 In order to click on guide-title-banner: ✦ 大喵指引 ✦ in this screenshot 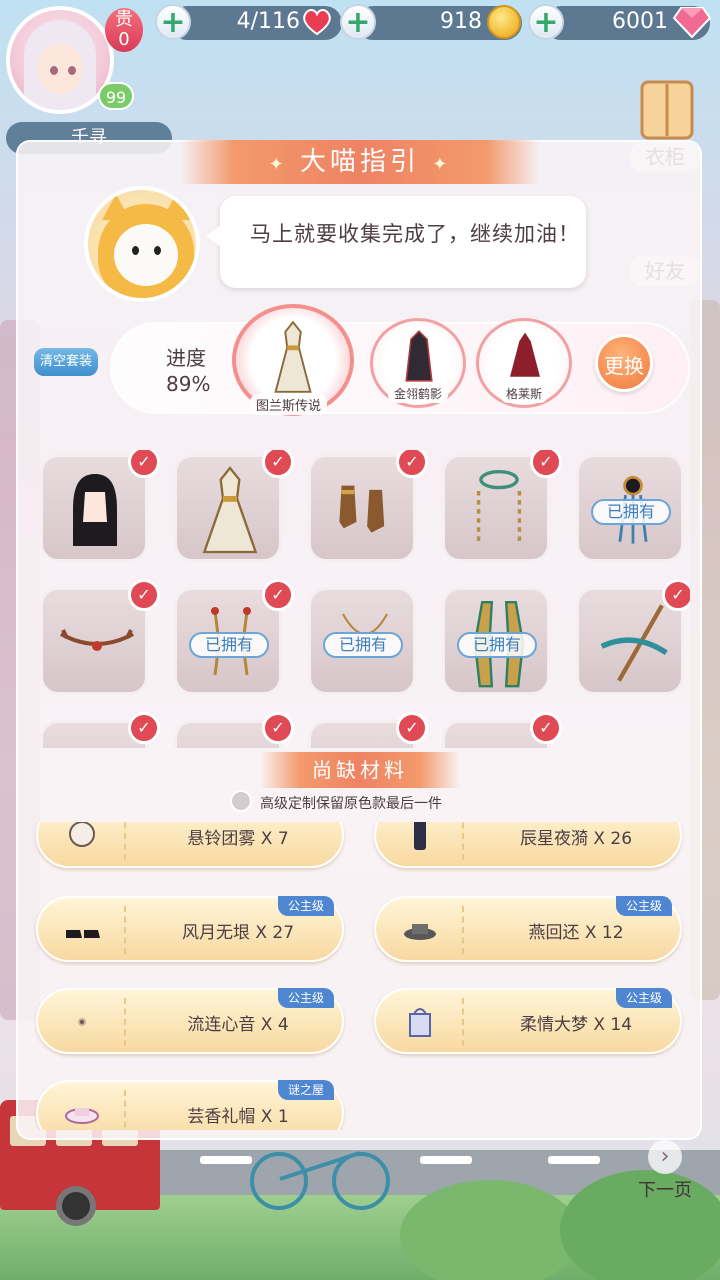, I will do `click(360, 162)`.